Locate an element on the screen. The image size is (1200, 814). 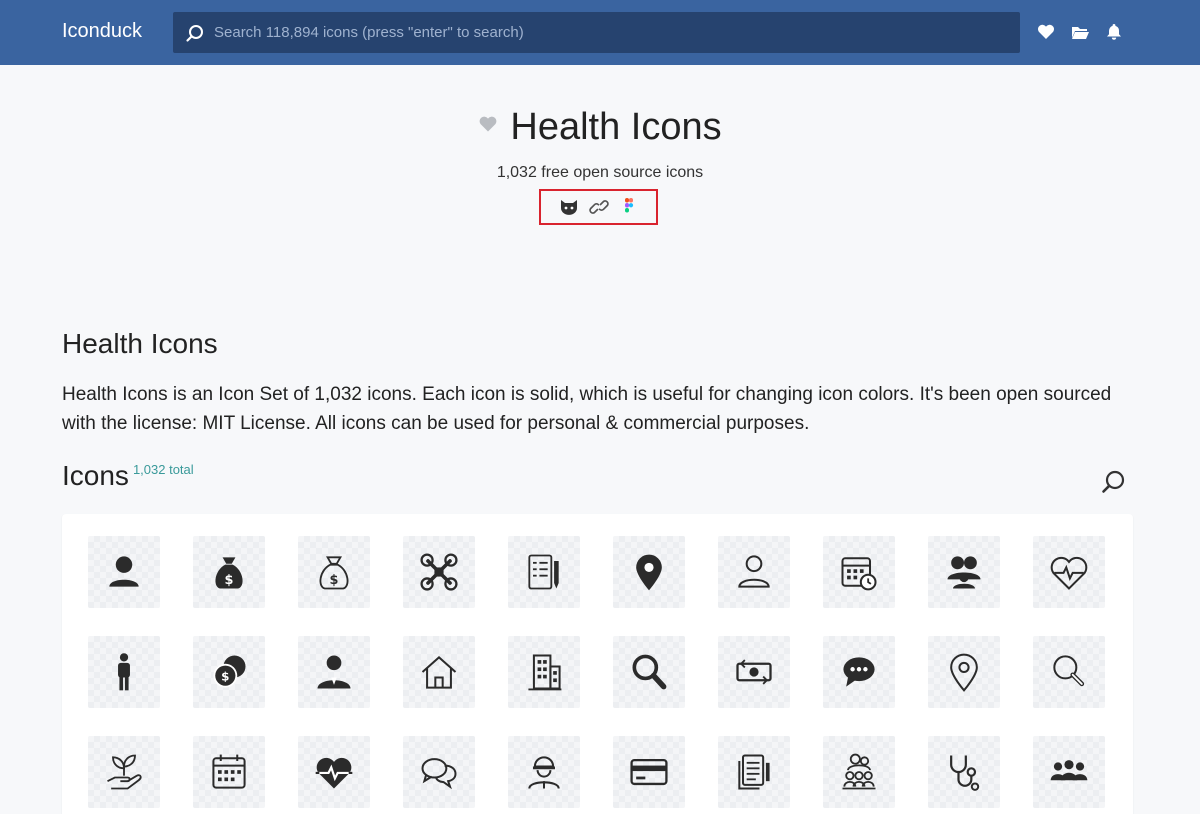
location-pin-icon is located at coordinates (649, 572).